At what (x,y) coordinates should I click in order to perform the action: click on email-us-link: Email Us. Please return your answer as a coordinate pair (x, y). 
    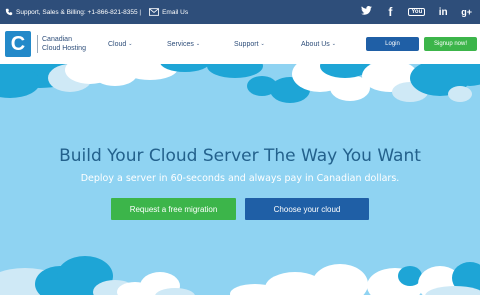
    Looking at the image, I should click on (168, 12).